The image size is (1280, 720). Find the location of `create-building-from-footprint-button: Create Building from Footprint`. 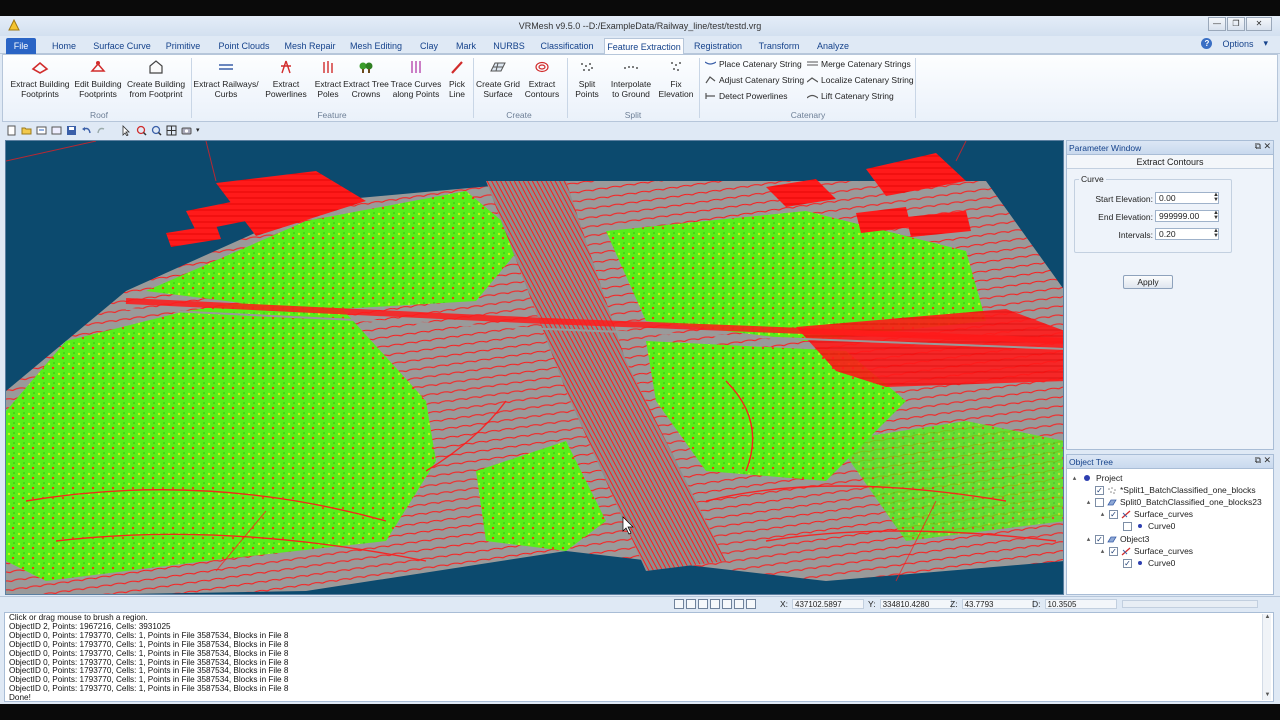

create-building-from-footprint-button: Create Building from Footprint is located at coordinates (156, 79).